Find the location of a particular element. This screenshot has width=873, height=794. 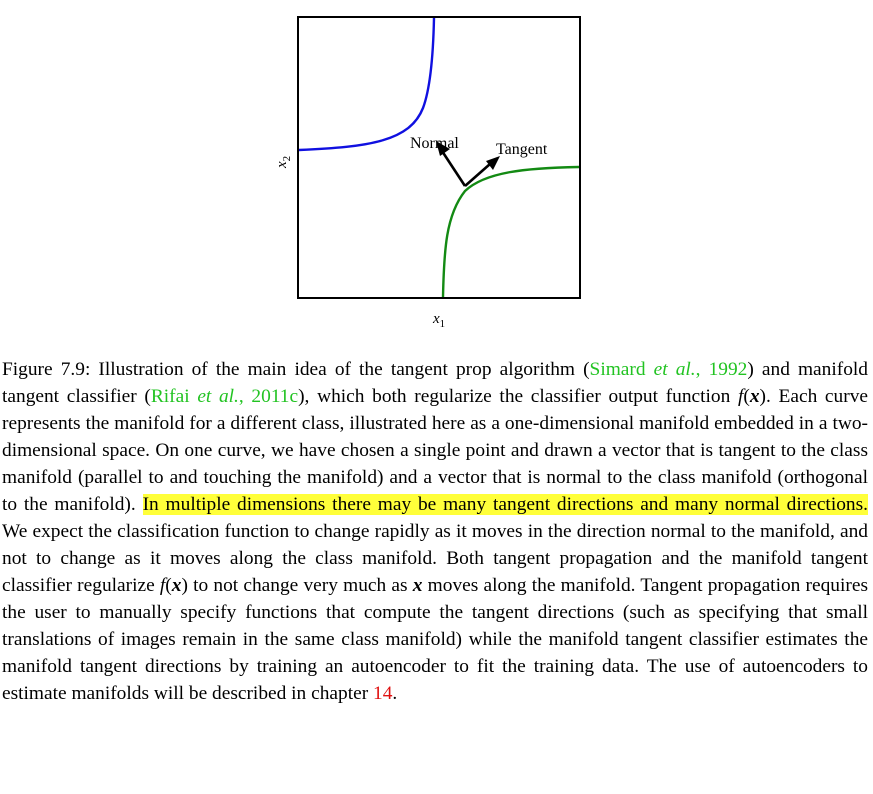

tangent-arrowhead is located at coordinates (493, 163).